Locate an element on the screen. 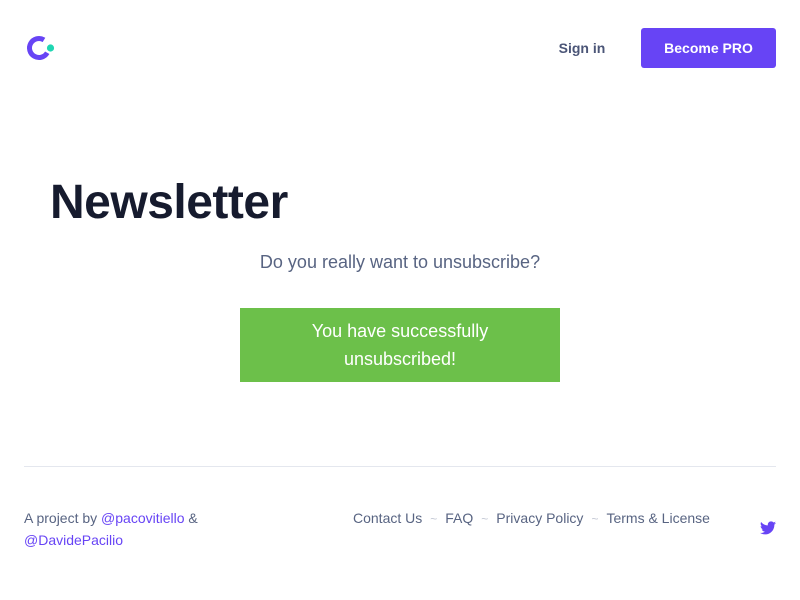 The width and height of the screenshot is (800, 600). unsubscribe-question: Do you really want to unsubscribe? is located at coordinates (400, 262).